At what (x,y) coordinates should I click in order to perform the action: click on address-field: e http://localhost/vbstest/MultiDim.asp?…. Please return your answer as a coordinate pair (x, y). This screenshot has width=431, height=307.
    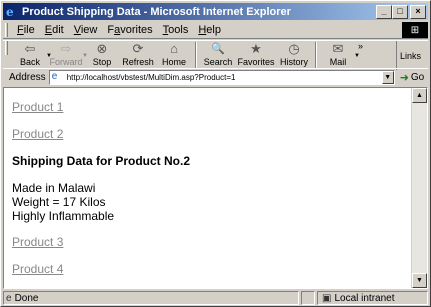
    Looking at the image, I should click on (221, 77).